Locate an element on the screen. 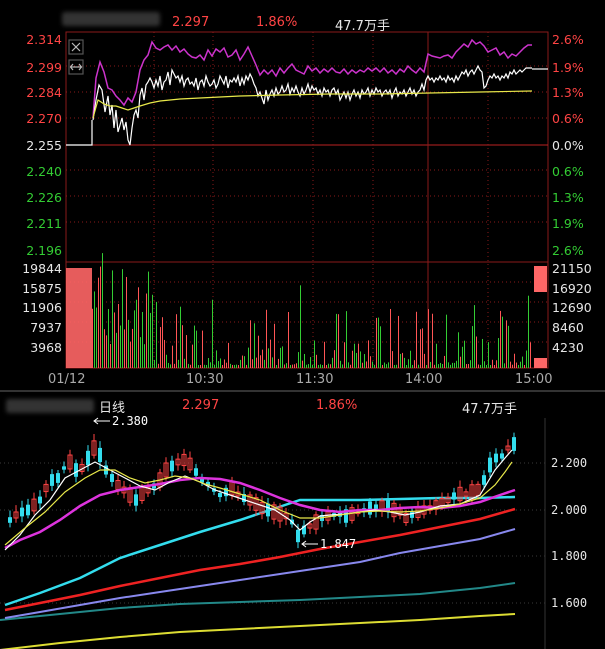 This screenshot has height=649, width=605. high-marker is located at coordinates (101, 421).